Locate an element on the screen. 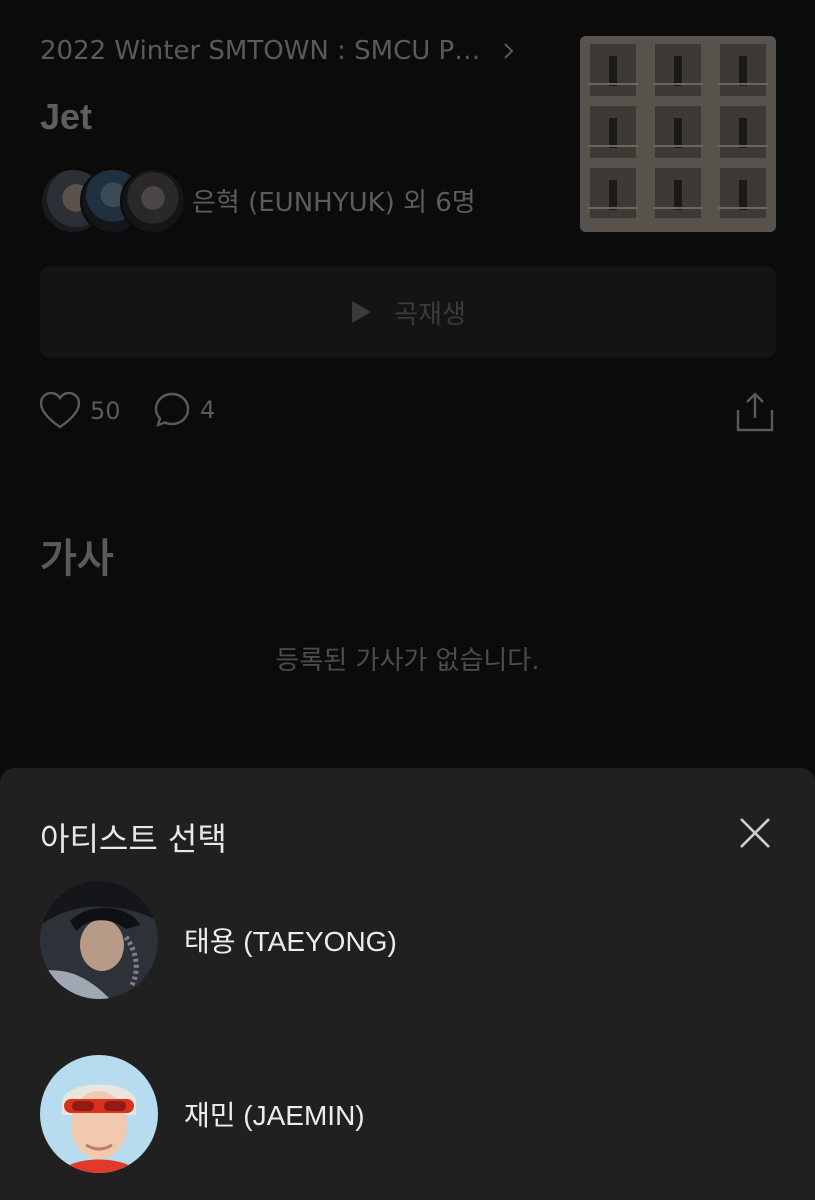 This screenshot has width=815, height=1200. sheet-title: 아티스트 선택 is located at coordinates (133, 839).